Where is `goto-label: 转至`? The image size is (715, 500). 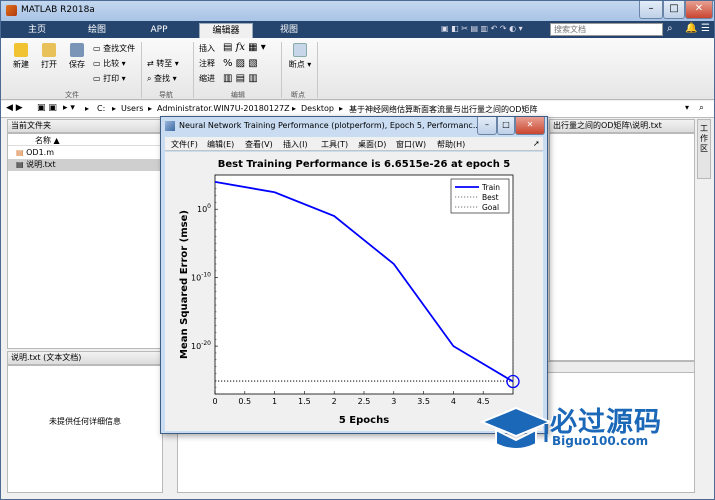 goto-label: 转至 is located at coordinates (164, 63).